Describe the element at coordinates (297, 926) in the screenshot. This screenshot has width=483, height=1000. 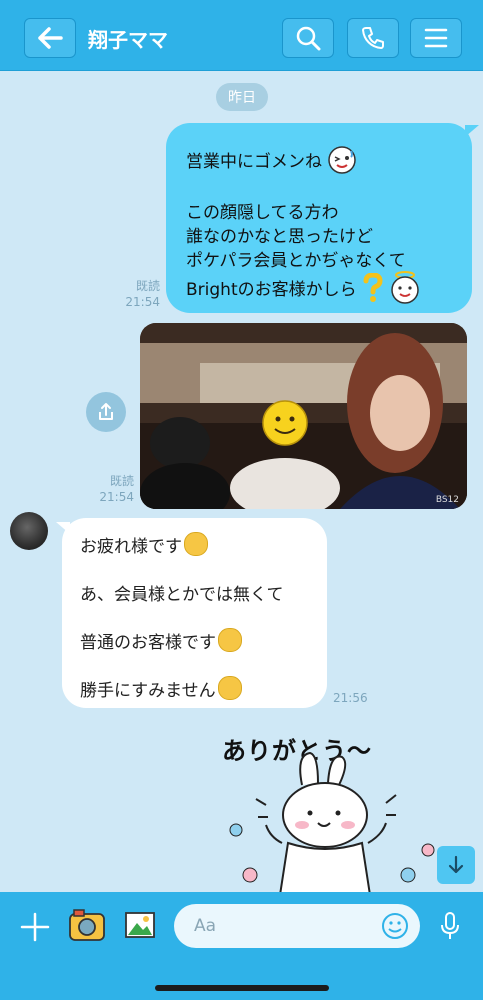
I see `message-input: Aa` at that location.